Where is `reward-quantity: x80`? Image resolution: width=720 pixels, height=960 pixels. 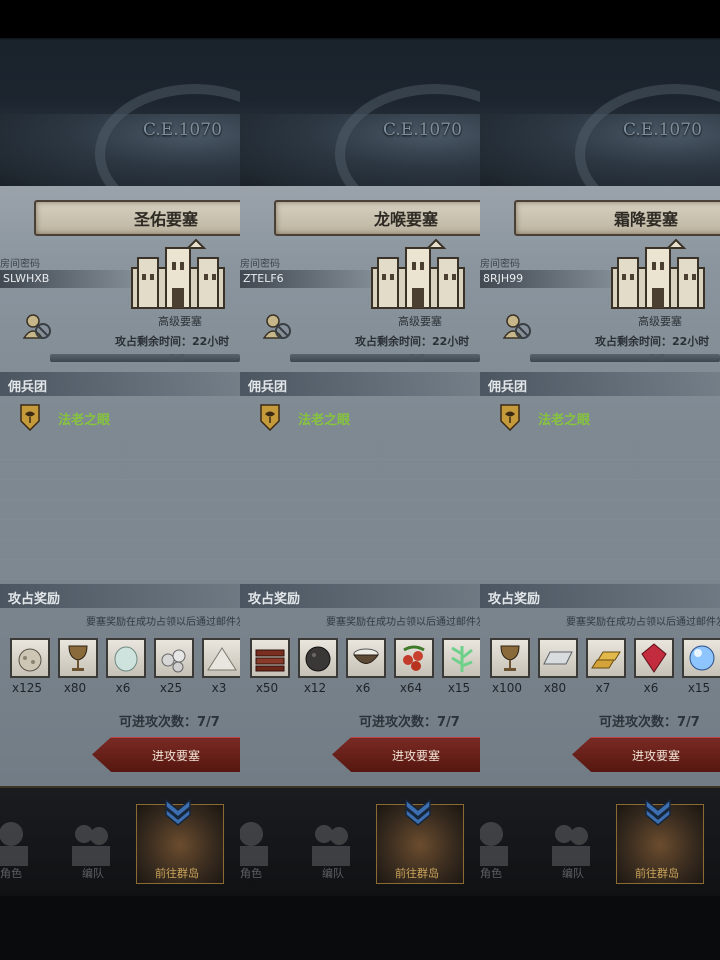
reward-quantity: x80 is located at coordinates (75, 688).